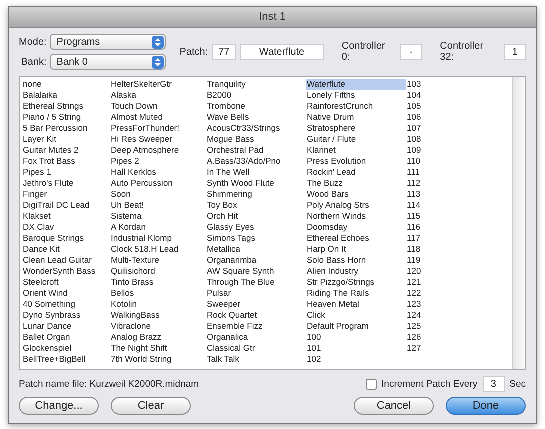 This screenshot has width=545, height=429. Describe the element at coordinates (151, 406) in the screenshot. I see `dialog-button: Clear` at that location.